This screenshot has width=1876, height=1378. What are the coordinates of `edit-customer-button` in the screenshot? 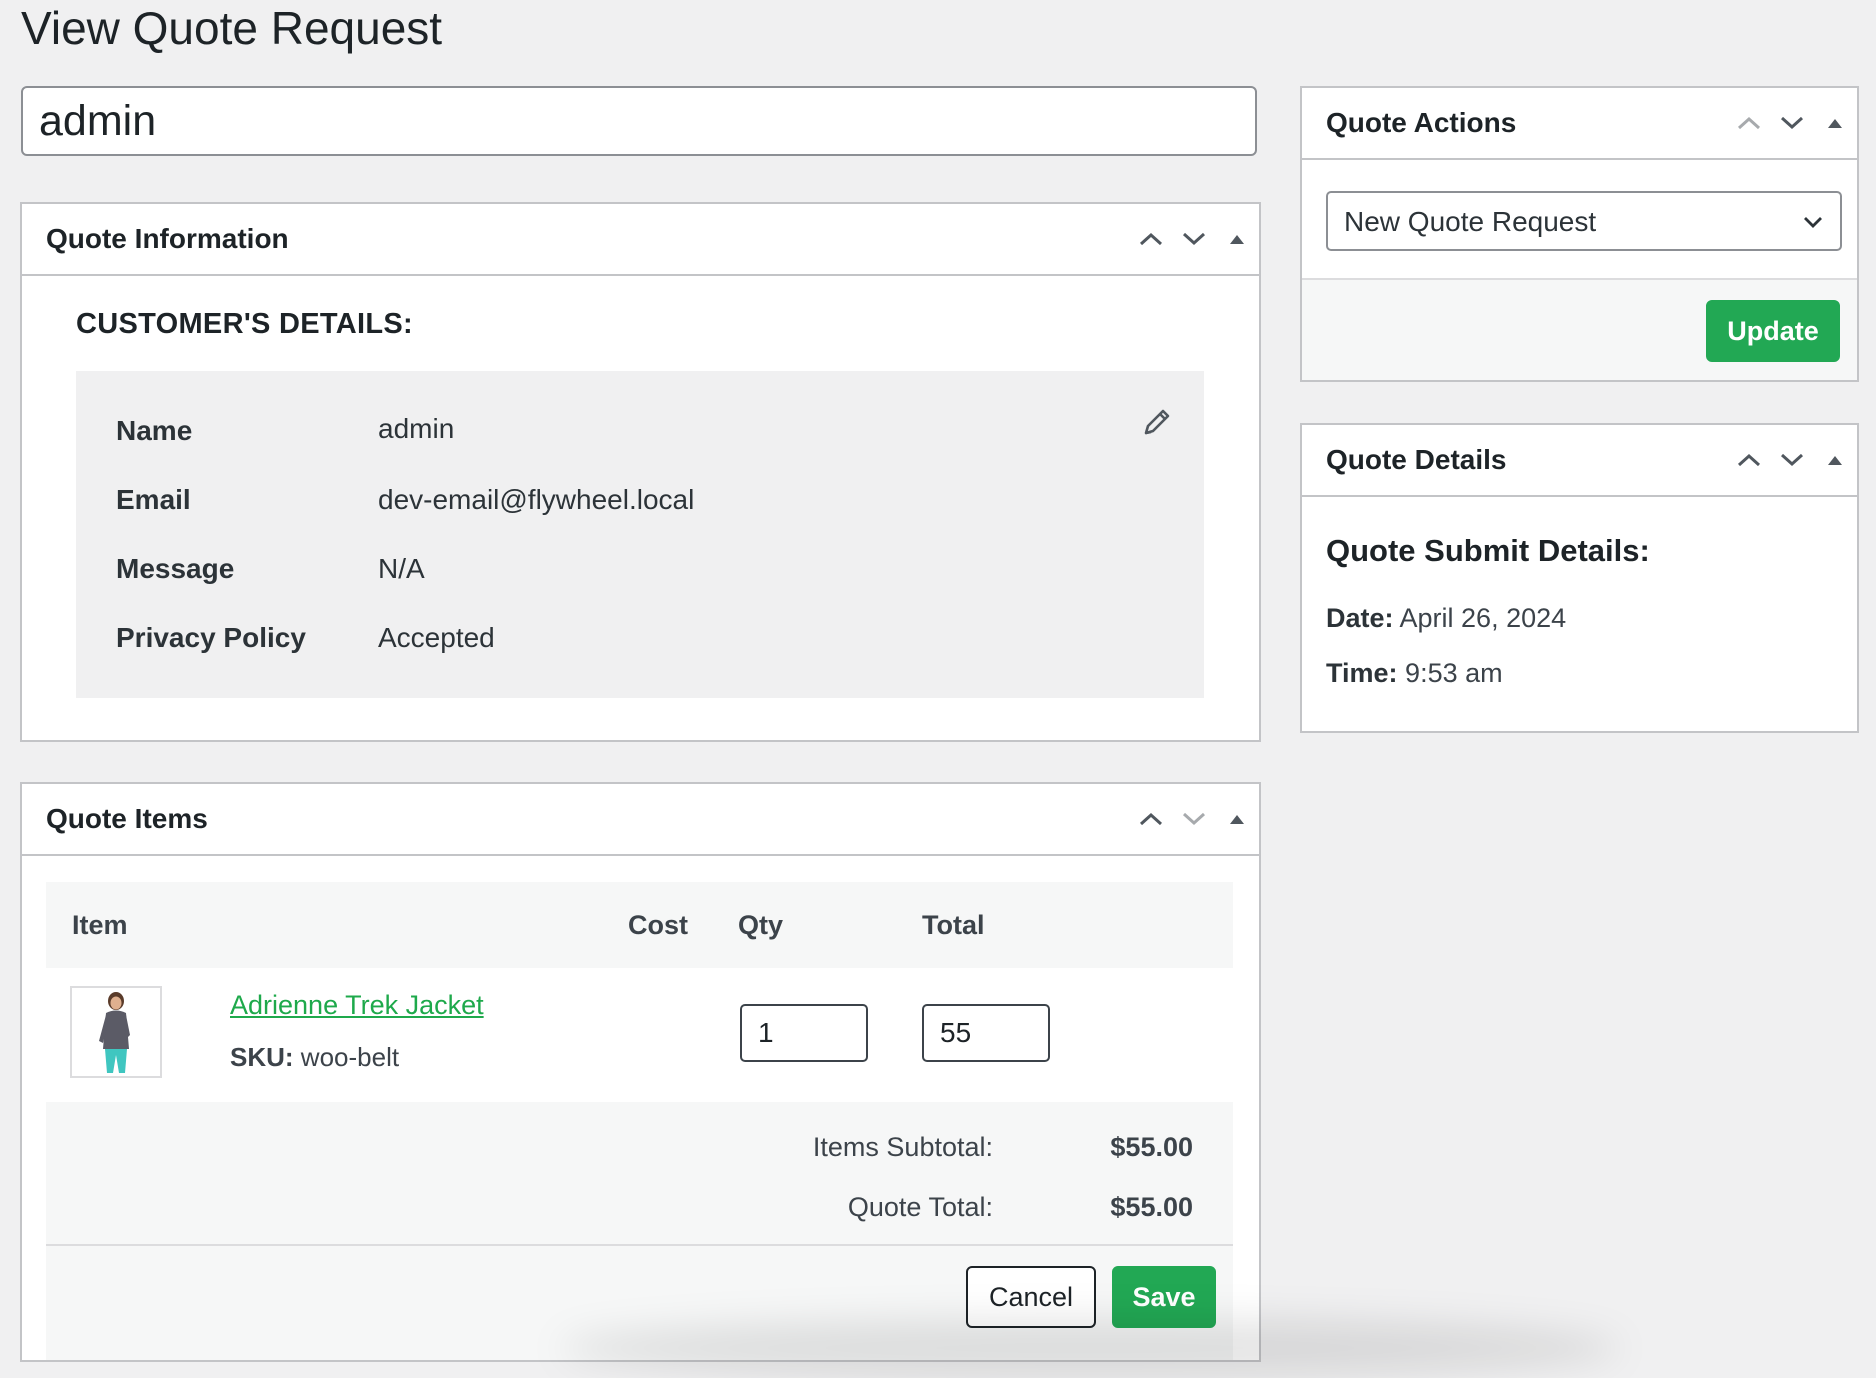 It's located at (1157, 422).